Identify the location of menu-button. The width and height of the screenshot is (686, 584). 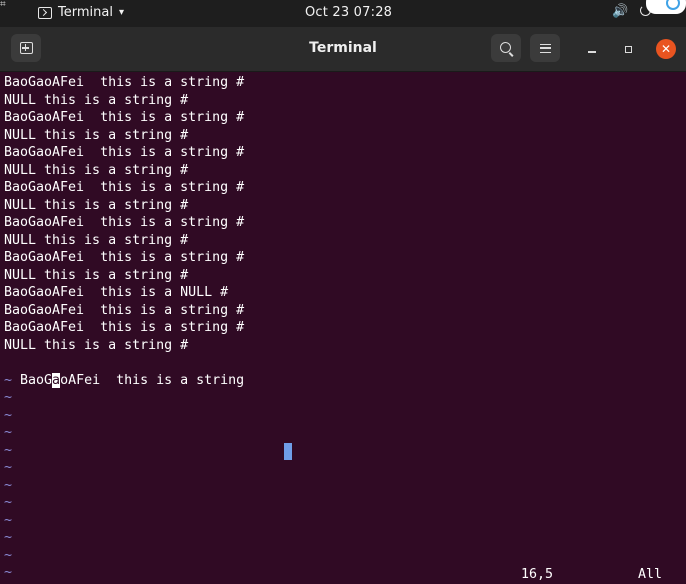
(545, 48).